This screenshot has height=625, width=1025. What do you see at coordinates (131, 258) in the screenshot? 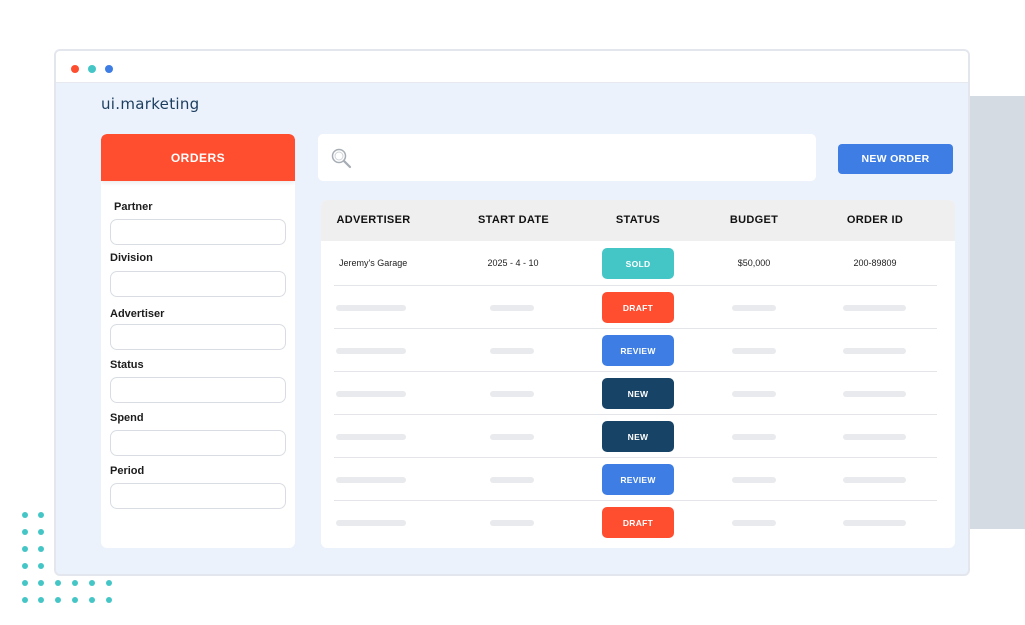
I see `filter-label-division: Division` at bounding box center [131, 258].